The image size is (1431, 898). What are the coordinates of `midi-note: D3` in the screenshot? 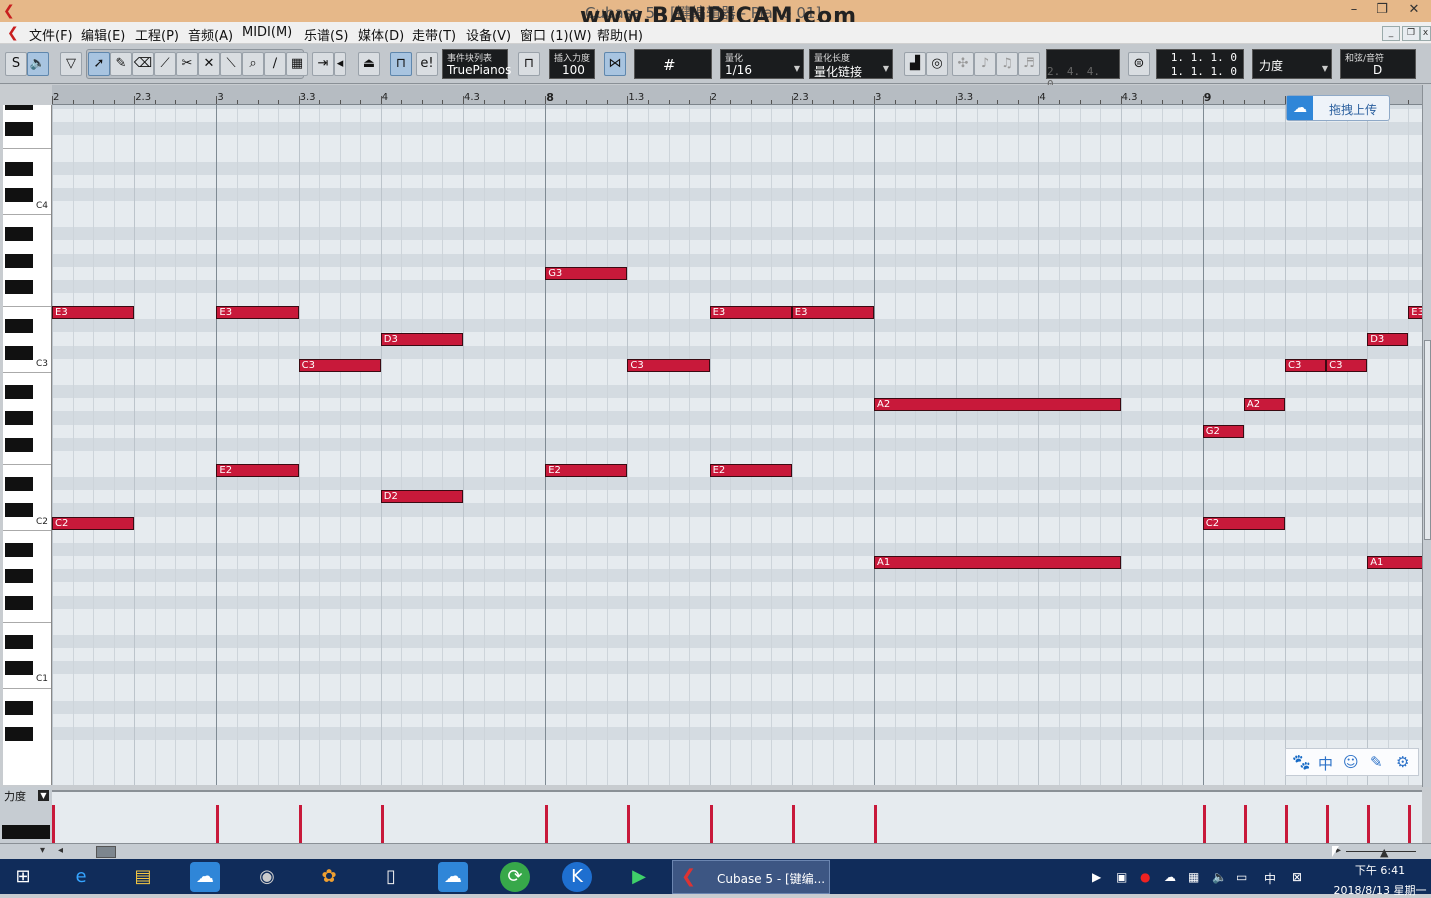 It's located at (1388, 339).